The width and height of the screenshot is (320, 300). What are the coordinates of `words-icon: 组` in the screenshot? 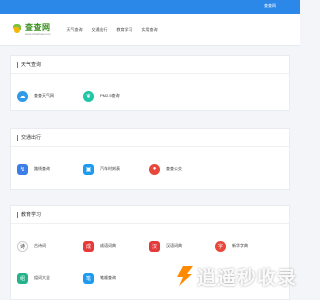 It's located at (22, 278).